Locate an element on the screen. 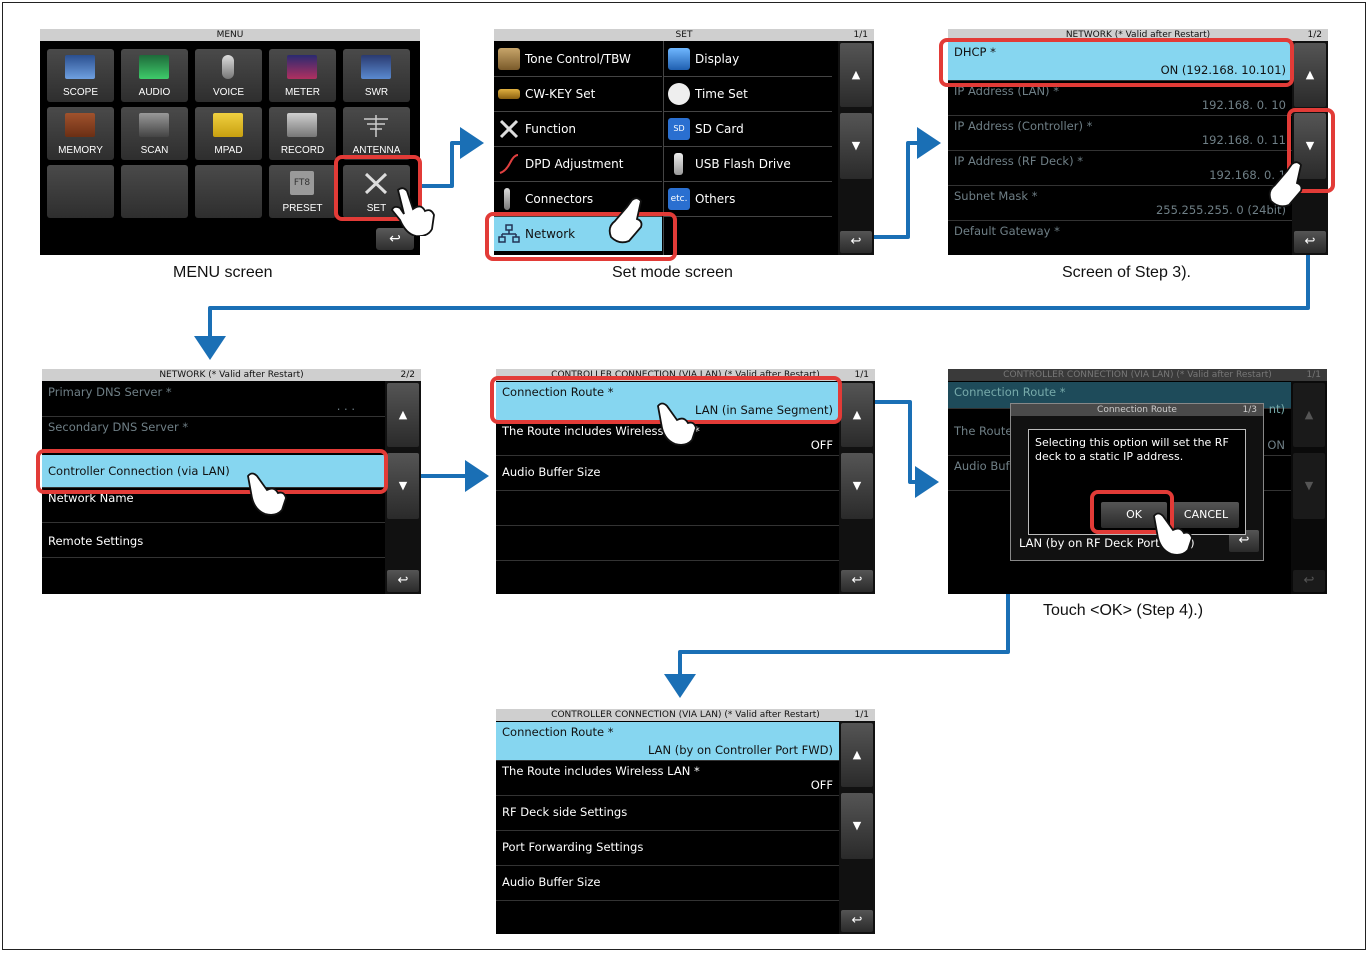  memory-icon is located at coordinates (80, 125).